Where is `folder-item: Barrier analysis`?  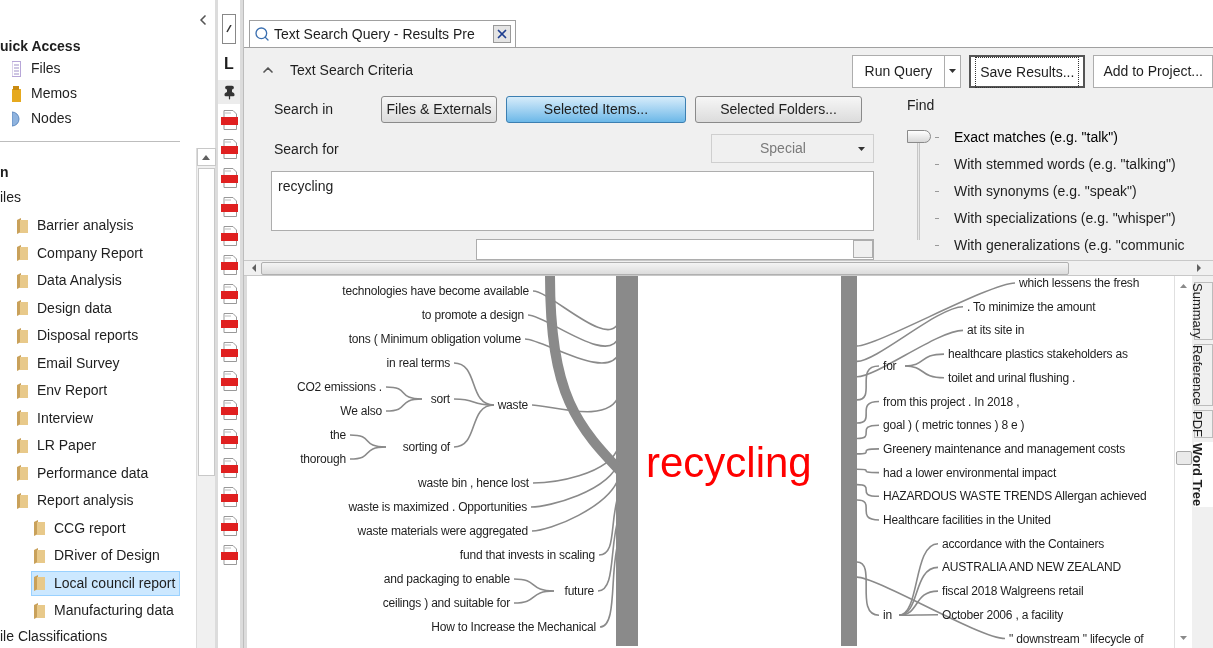 folder-item: Barrier analysis is located at coordinates (76, 226).